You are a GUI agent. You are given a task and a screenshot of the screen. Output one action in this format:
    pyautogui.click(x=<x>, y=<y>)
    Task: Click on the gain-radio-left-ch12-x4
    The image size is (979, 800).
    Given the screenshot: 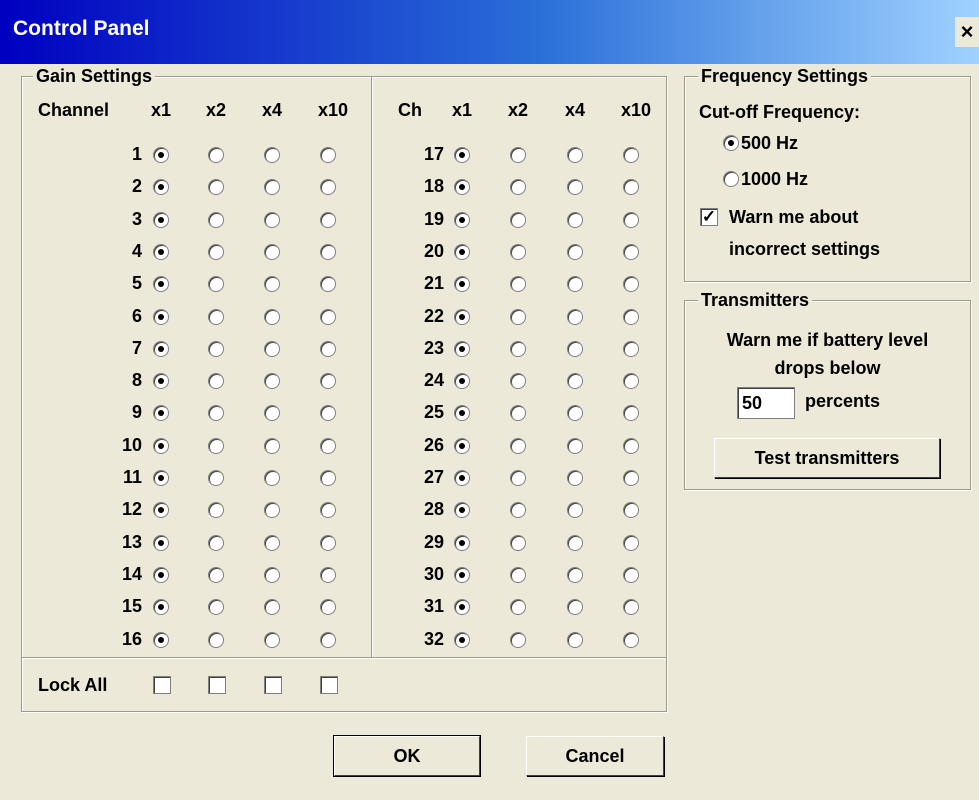 What is the action you would take?
    pyautogui.click(x=272, y=510)
    